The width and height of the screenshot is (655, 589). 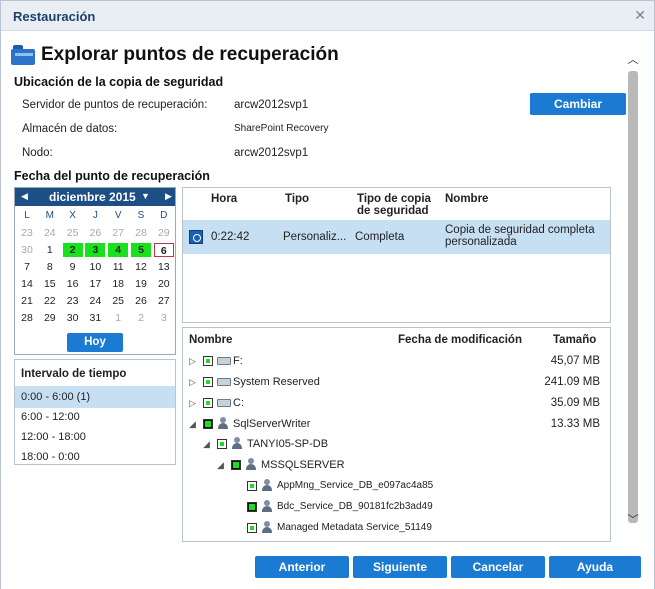 I want to click on prev-month-icon: ◀, so click(x=24, y=196).